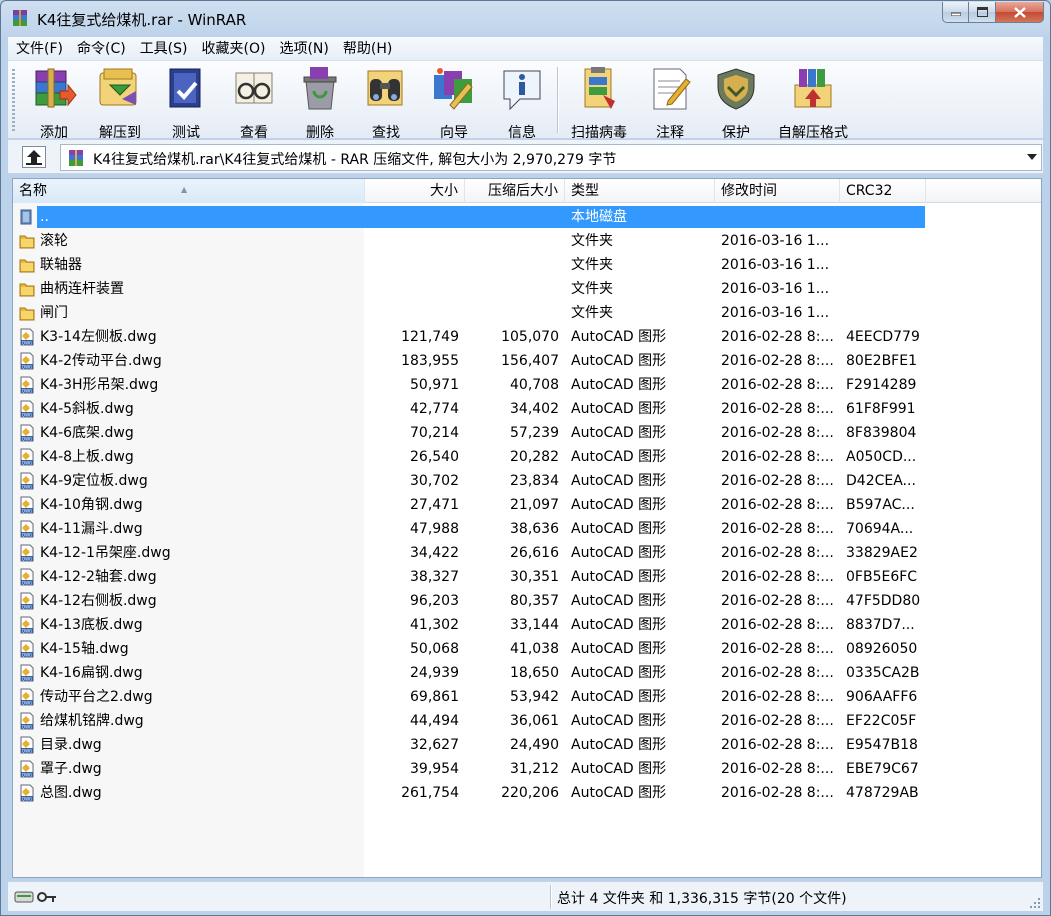 Image resolution: width=1051 pixels, height=916 pixels. Describe the element at coordinates (955, 12) in the screenshot. I see `minimize-button` at that location.